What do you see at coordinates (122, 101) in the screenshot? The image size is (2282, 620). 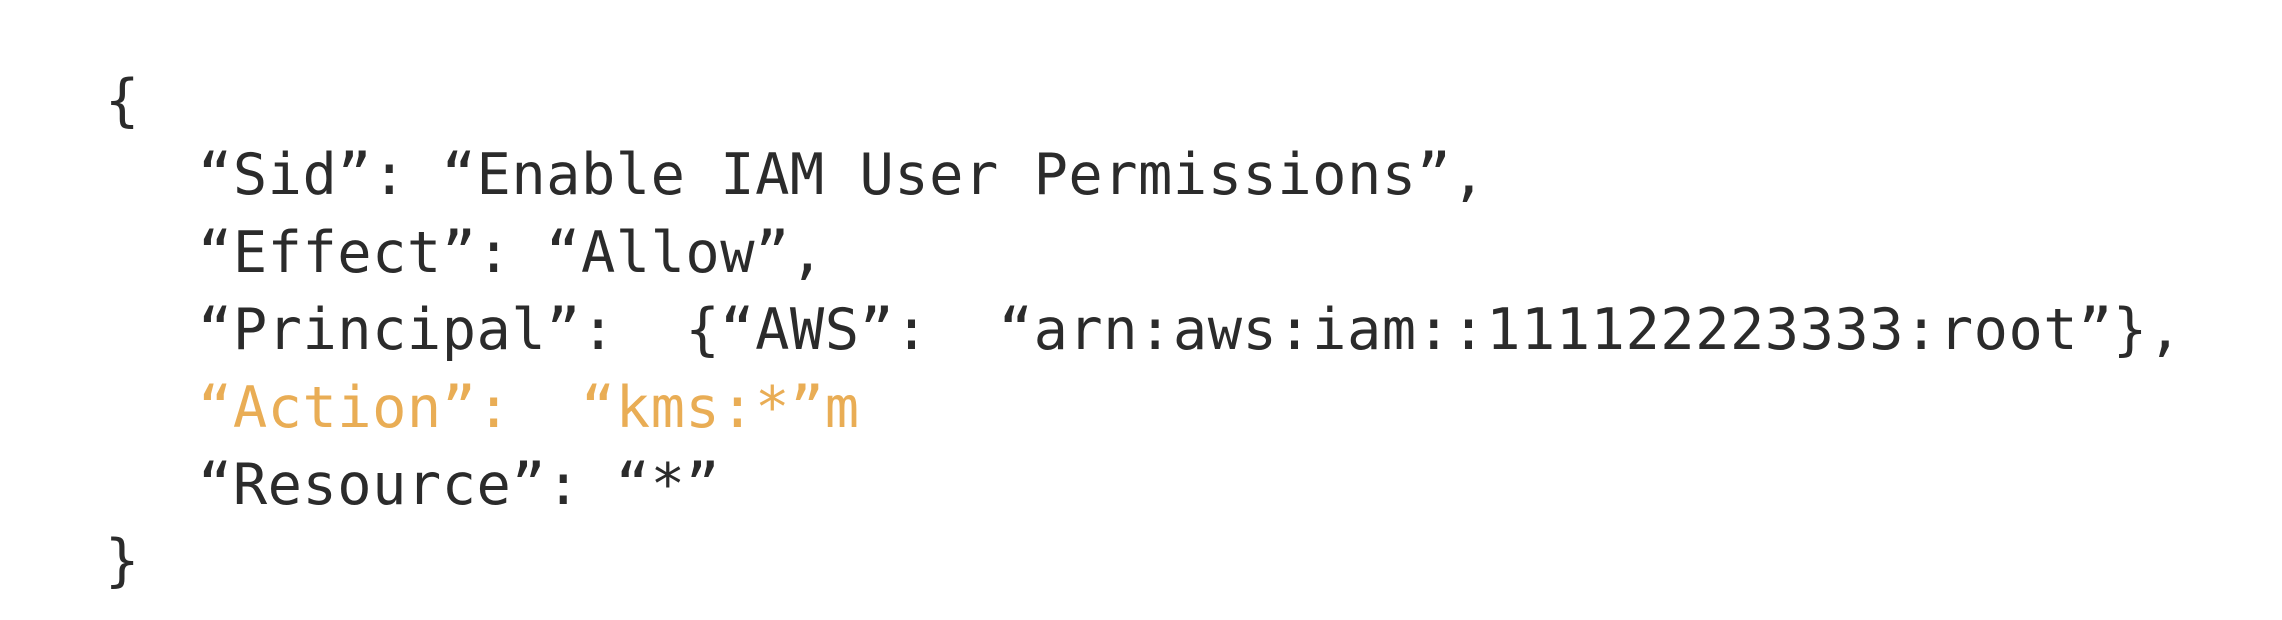 I see `opening-brace: {` at bounding box center [122, 101].